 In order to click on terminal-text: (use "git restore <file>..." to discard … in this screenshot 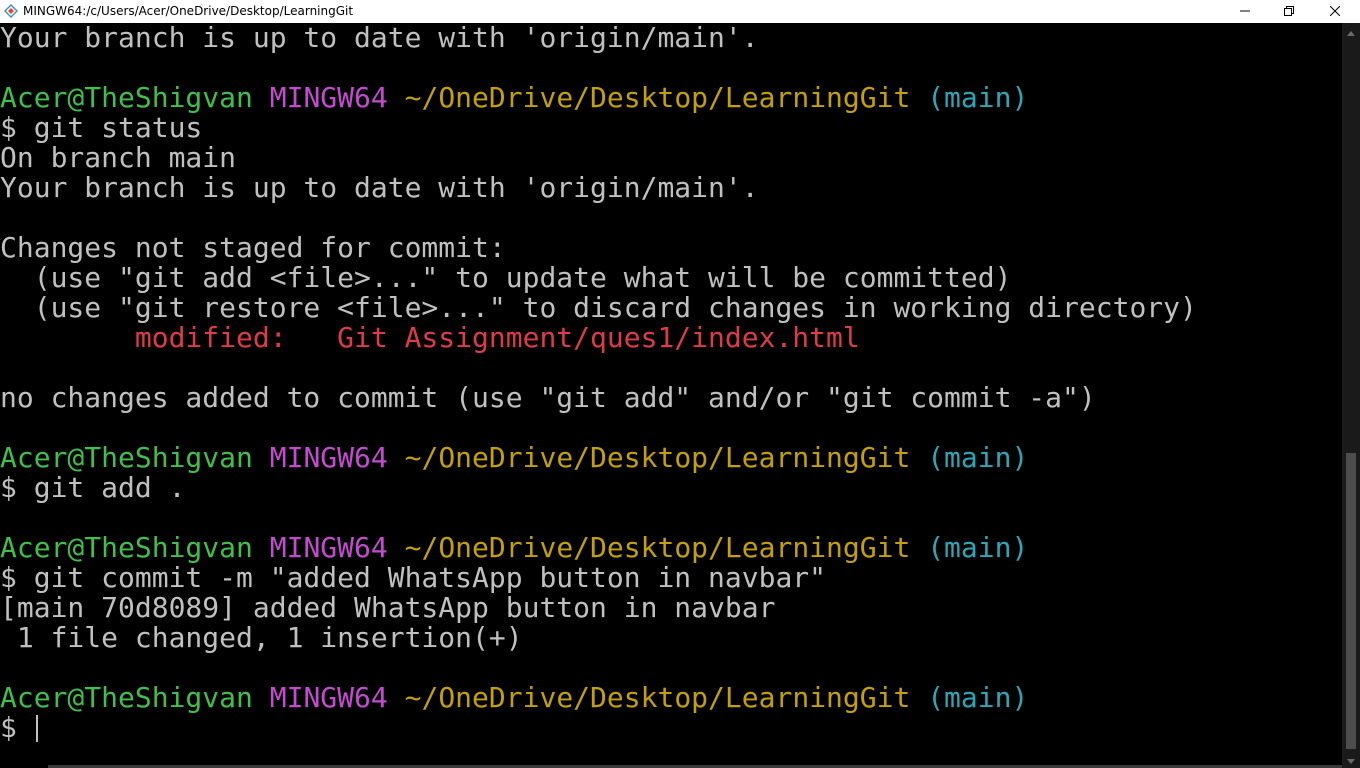, I will do `click(598, 307)`.